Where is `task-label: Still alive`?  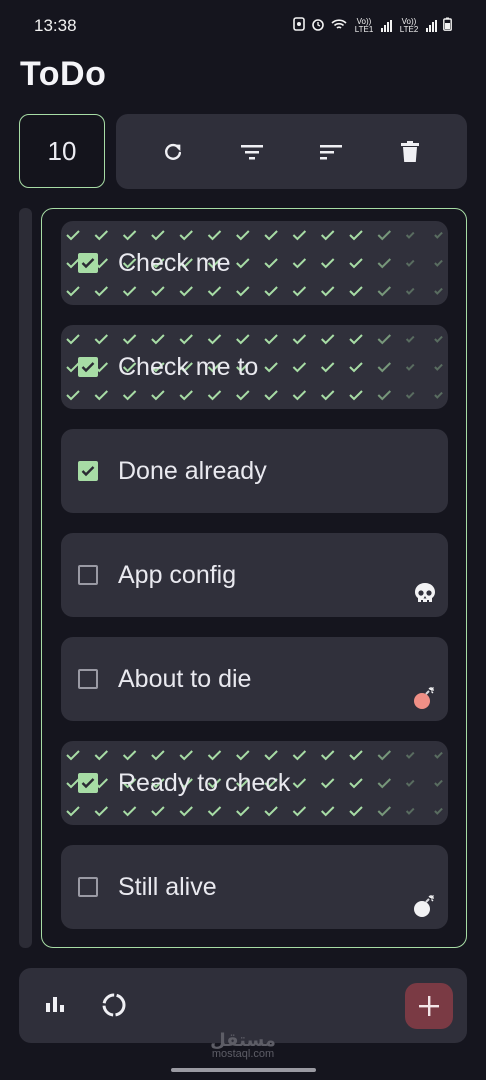 task-label: Still alive is located at coordinates (167, 887).